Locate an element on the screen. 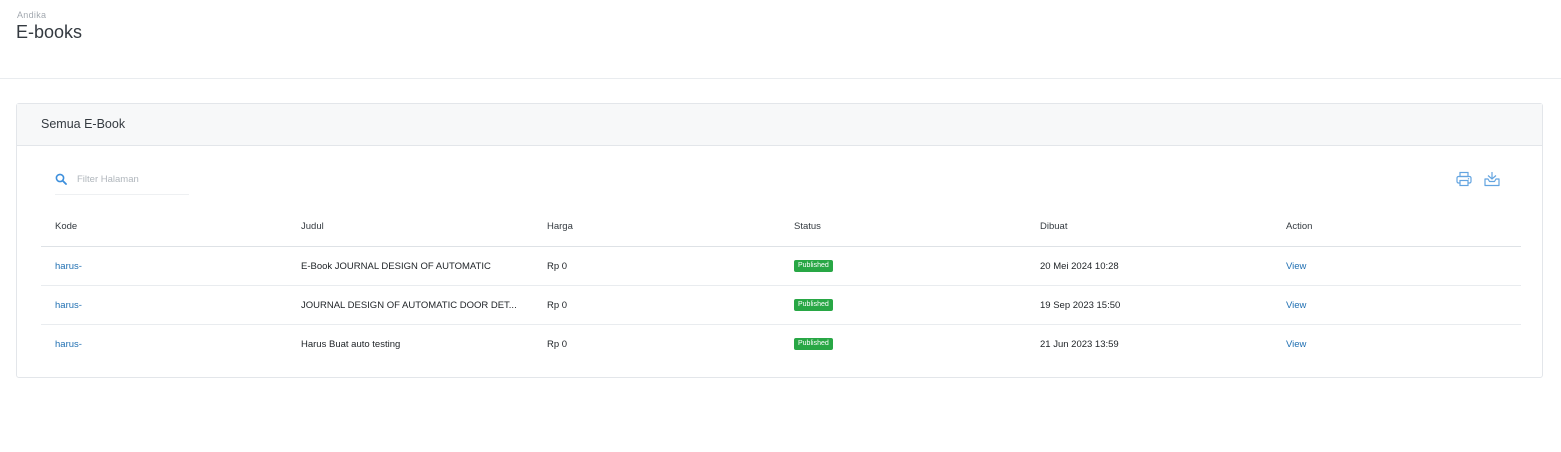  column-header-kode: Kode is located at coordinates (66, 228).